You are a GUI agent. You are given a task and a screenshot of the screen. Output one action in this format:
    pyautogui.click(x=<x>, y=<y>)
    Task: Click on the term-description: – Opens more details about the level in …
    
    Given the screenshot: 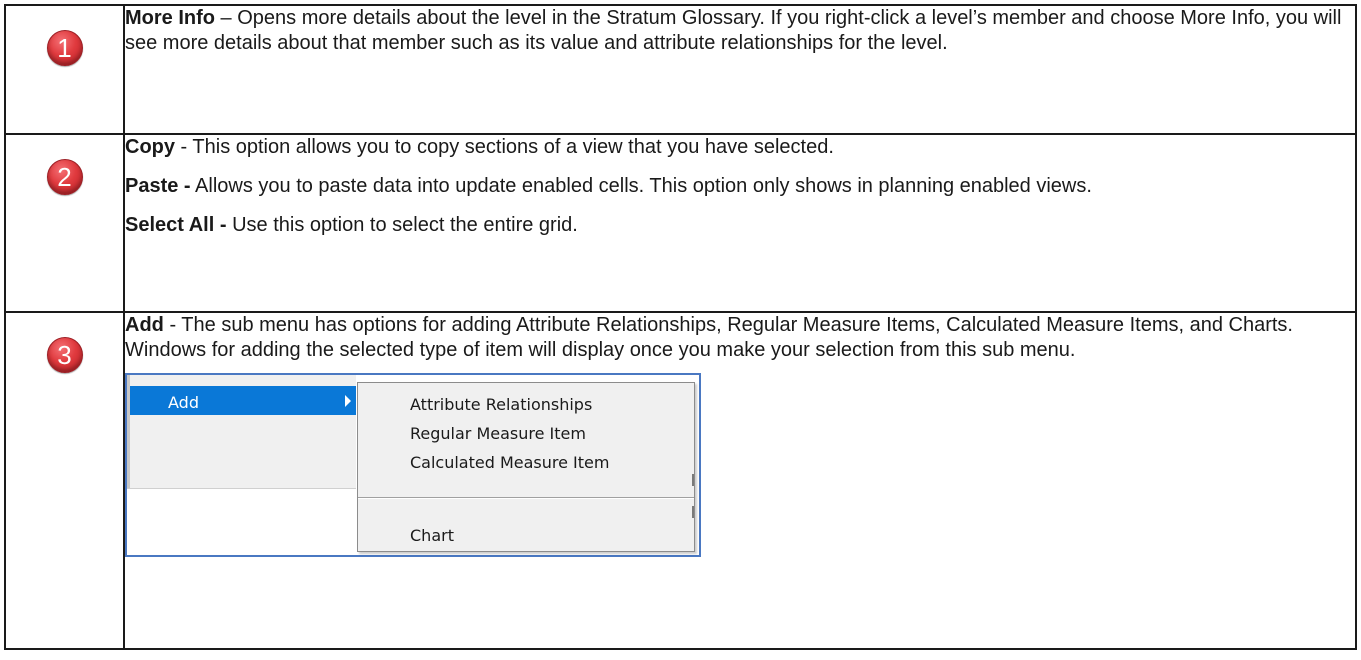 What is the action you would take?
    pyautogui.click(x=733, y=30)
    